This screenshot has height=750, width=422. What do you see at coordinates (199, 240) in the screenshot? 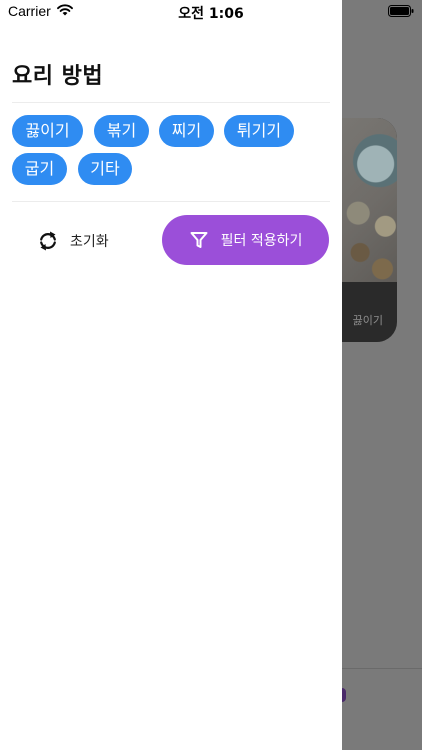
I see `filter-icon` at bounding box center [199, 240].